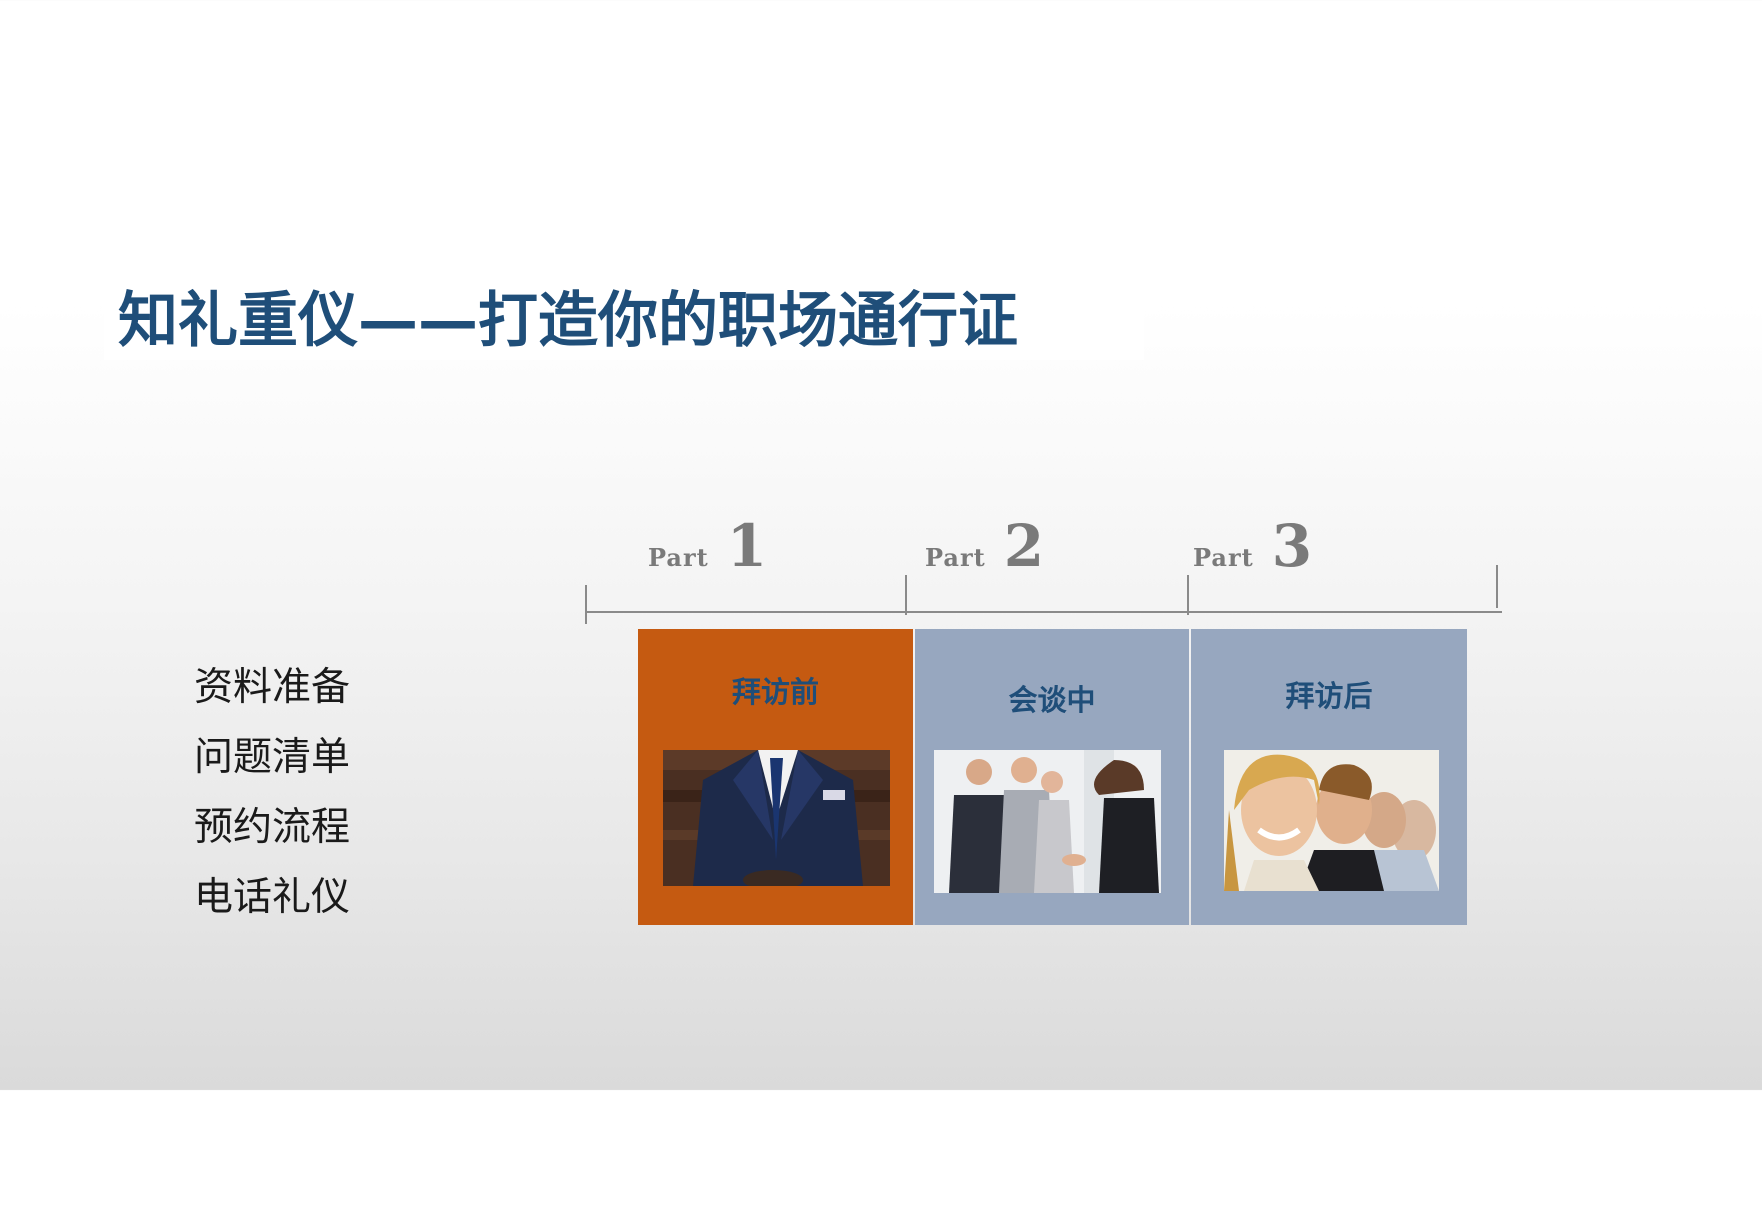  I want to click on part-number: 3, so click(1292, 546).